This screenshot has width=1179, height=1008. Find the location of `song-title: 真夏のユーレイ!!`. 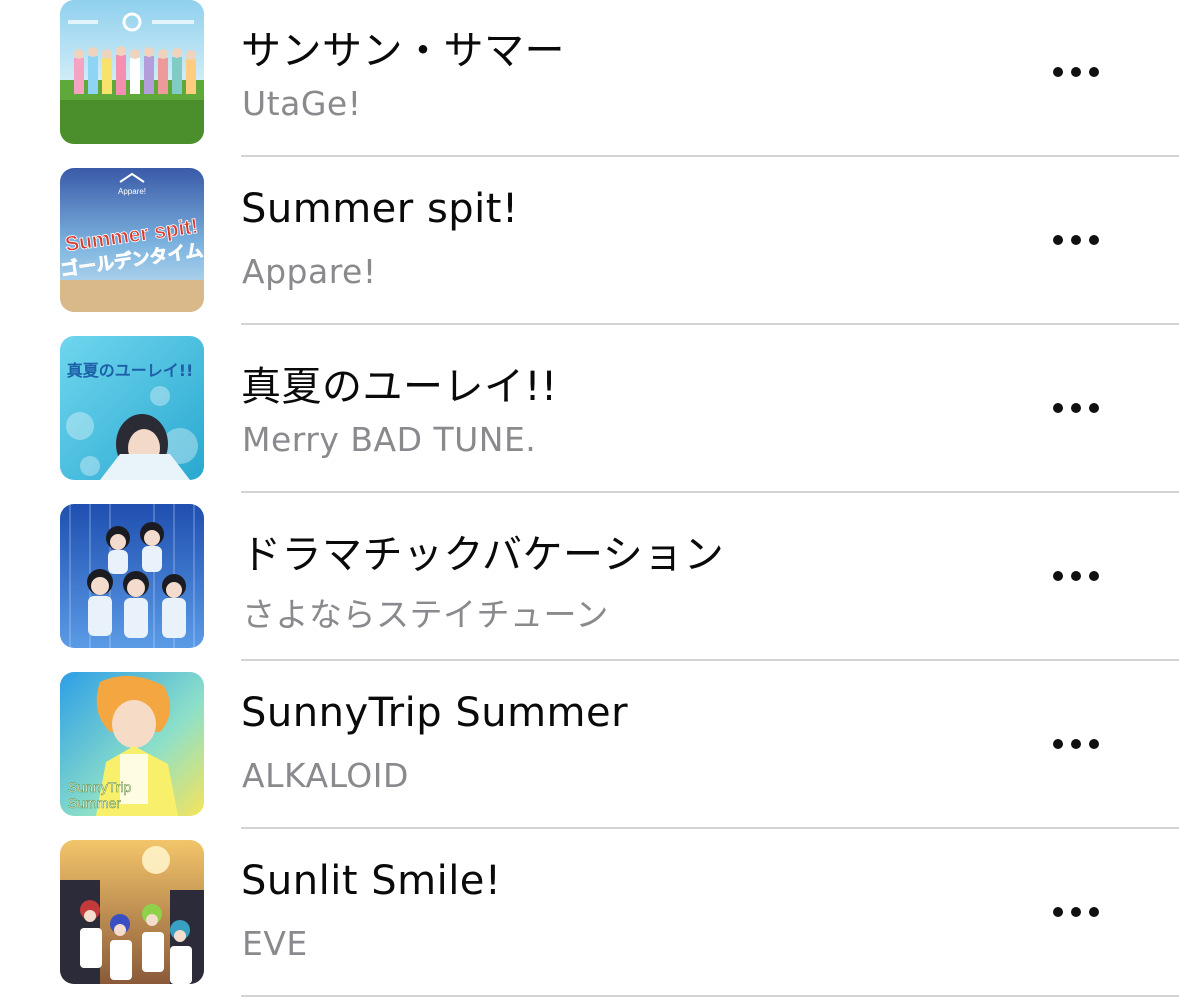

song-title: 真夏のユーレイ!! is located at coordinates (399, 387).